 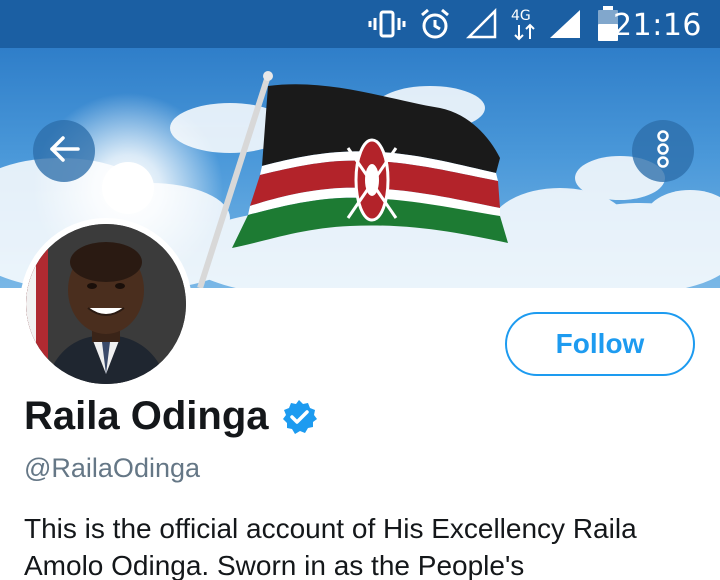 I want to click on alarm-icon, so click(x=435, y=26).